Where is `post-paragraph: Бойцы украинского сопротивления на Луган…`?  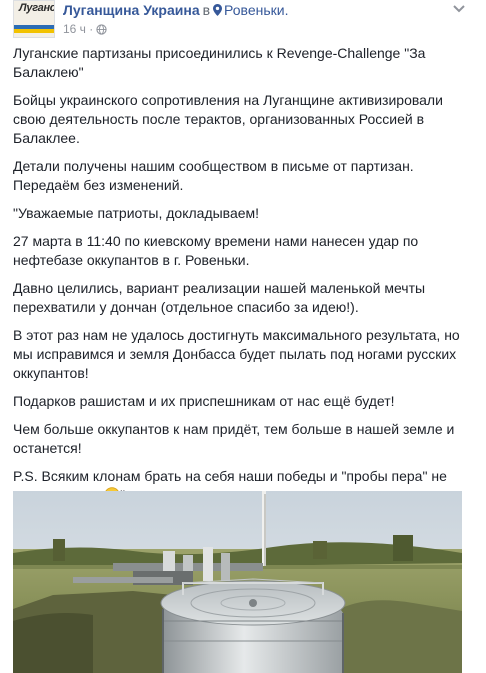
post-paragraph: Бойцы украинского сопротивления на Луган… is located at coordinates (228, 119).